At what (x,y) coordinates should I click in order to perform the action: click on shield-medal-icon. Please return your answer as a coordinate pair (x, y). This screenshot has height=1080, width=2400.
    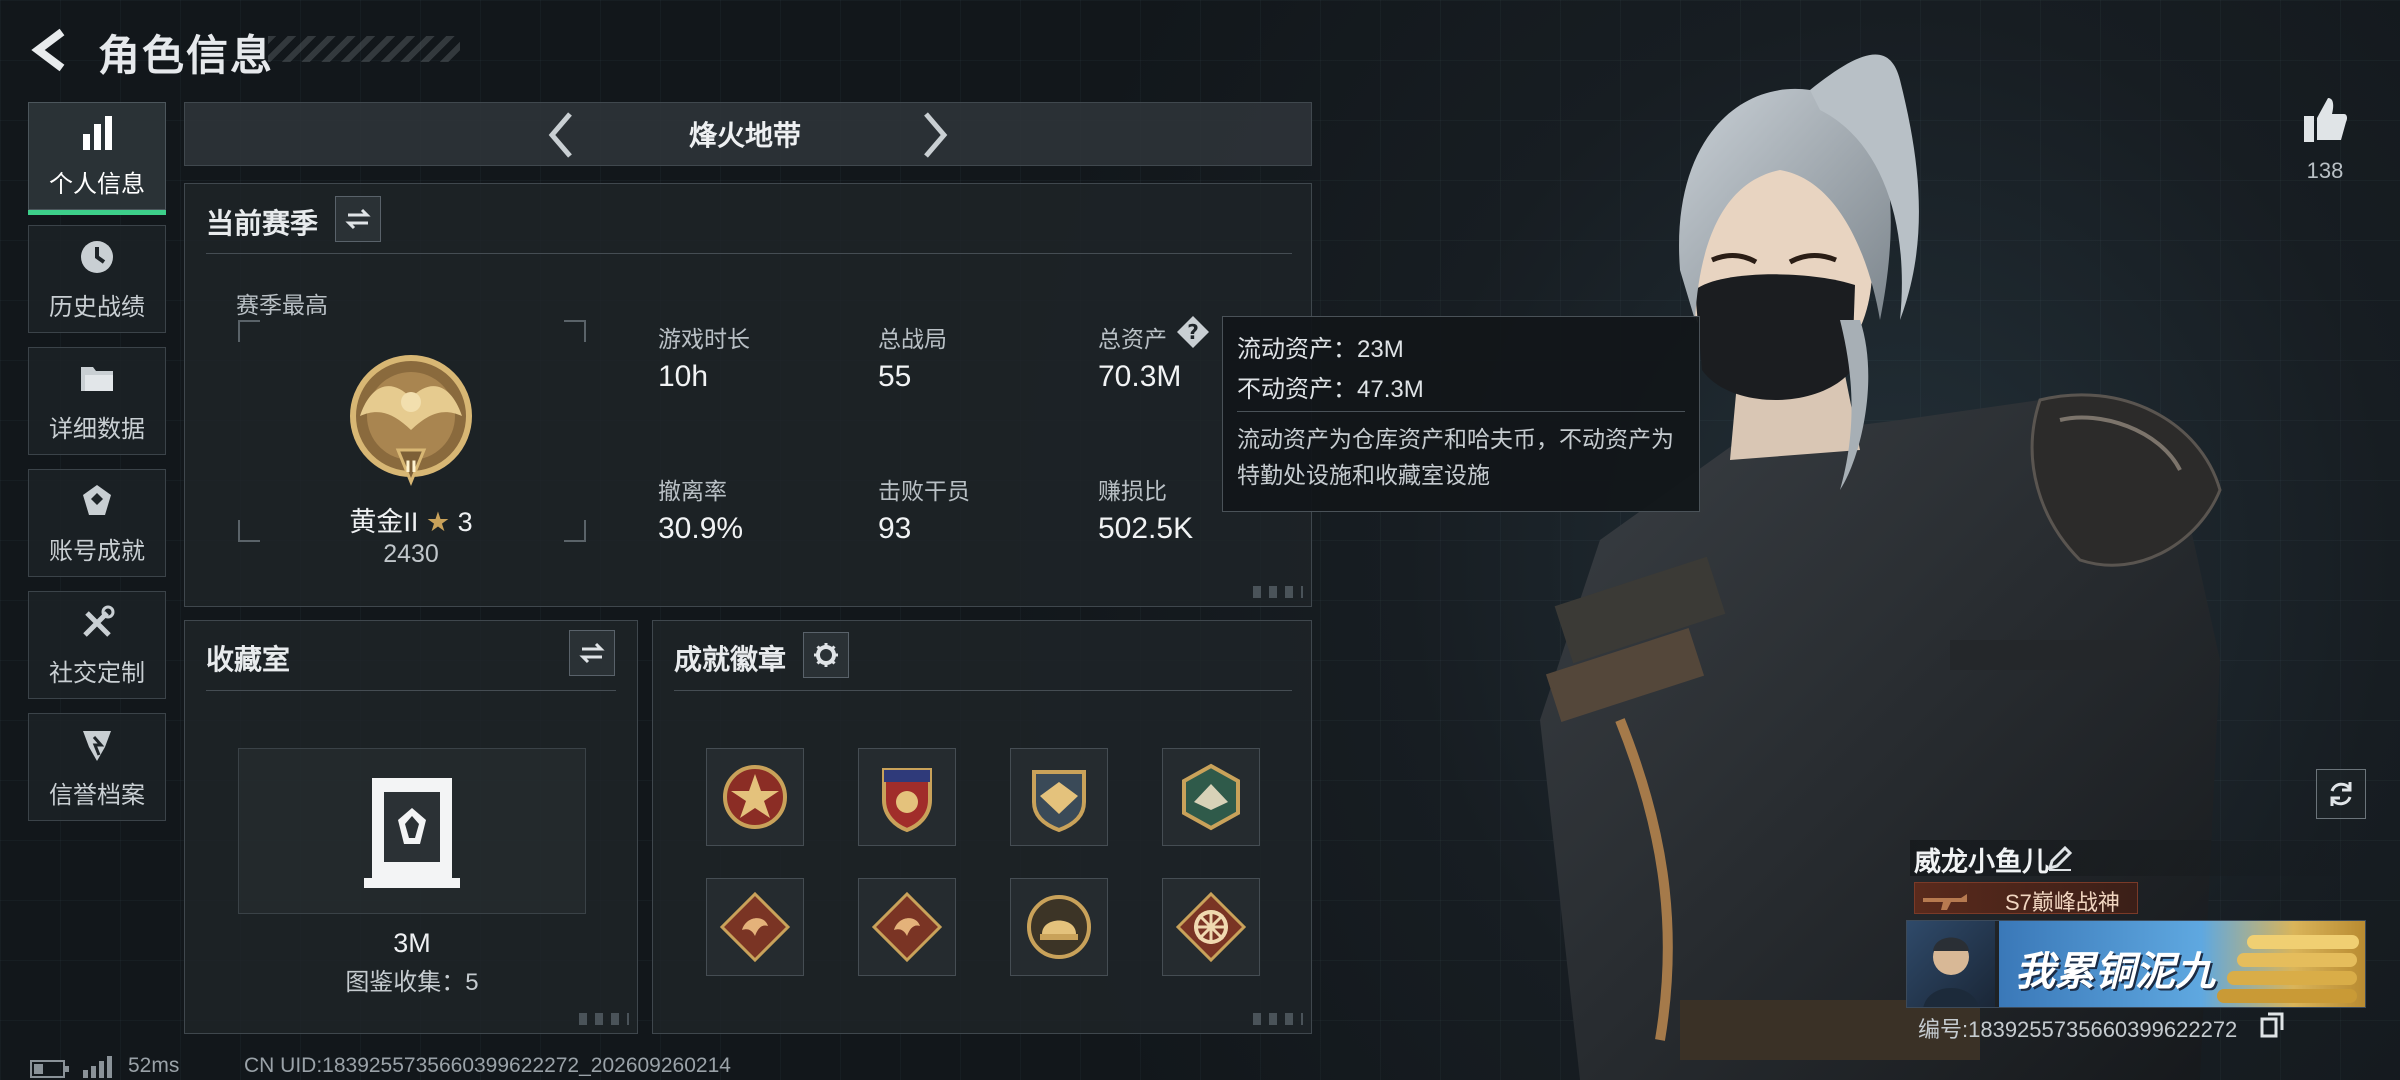
    Looking at the image, I should click on (907, 800).